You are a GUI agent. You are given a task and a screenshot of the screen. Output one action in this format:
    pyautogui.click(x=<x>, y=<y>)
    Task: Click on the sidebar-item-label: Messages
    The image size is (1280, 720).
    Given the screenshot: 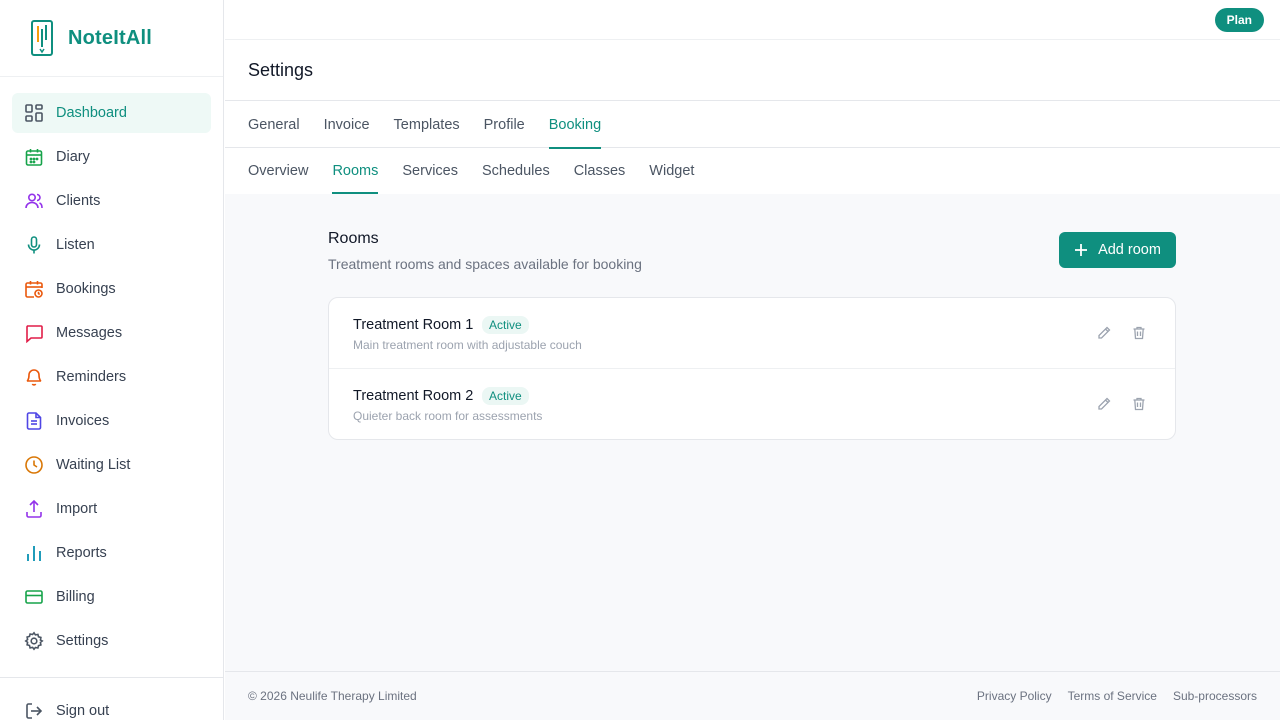 What is the action you would take?
    pyautogui.click(x=89, y=333)
    